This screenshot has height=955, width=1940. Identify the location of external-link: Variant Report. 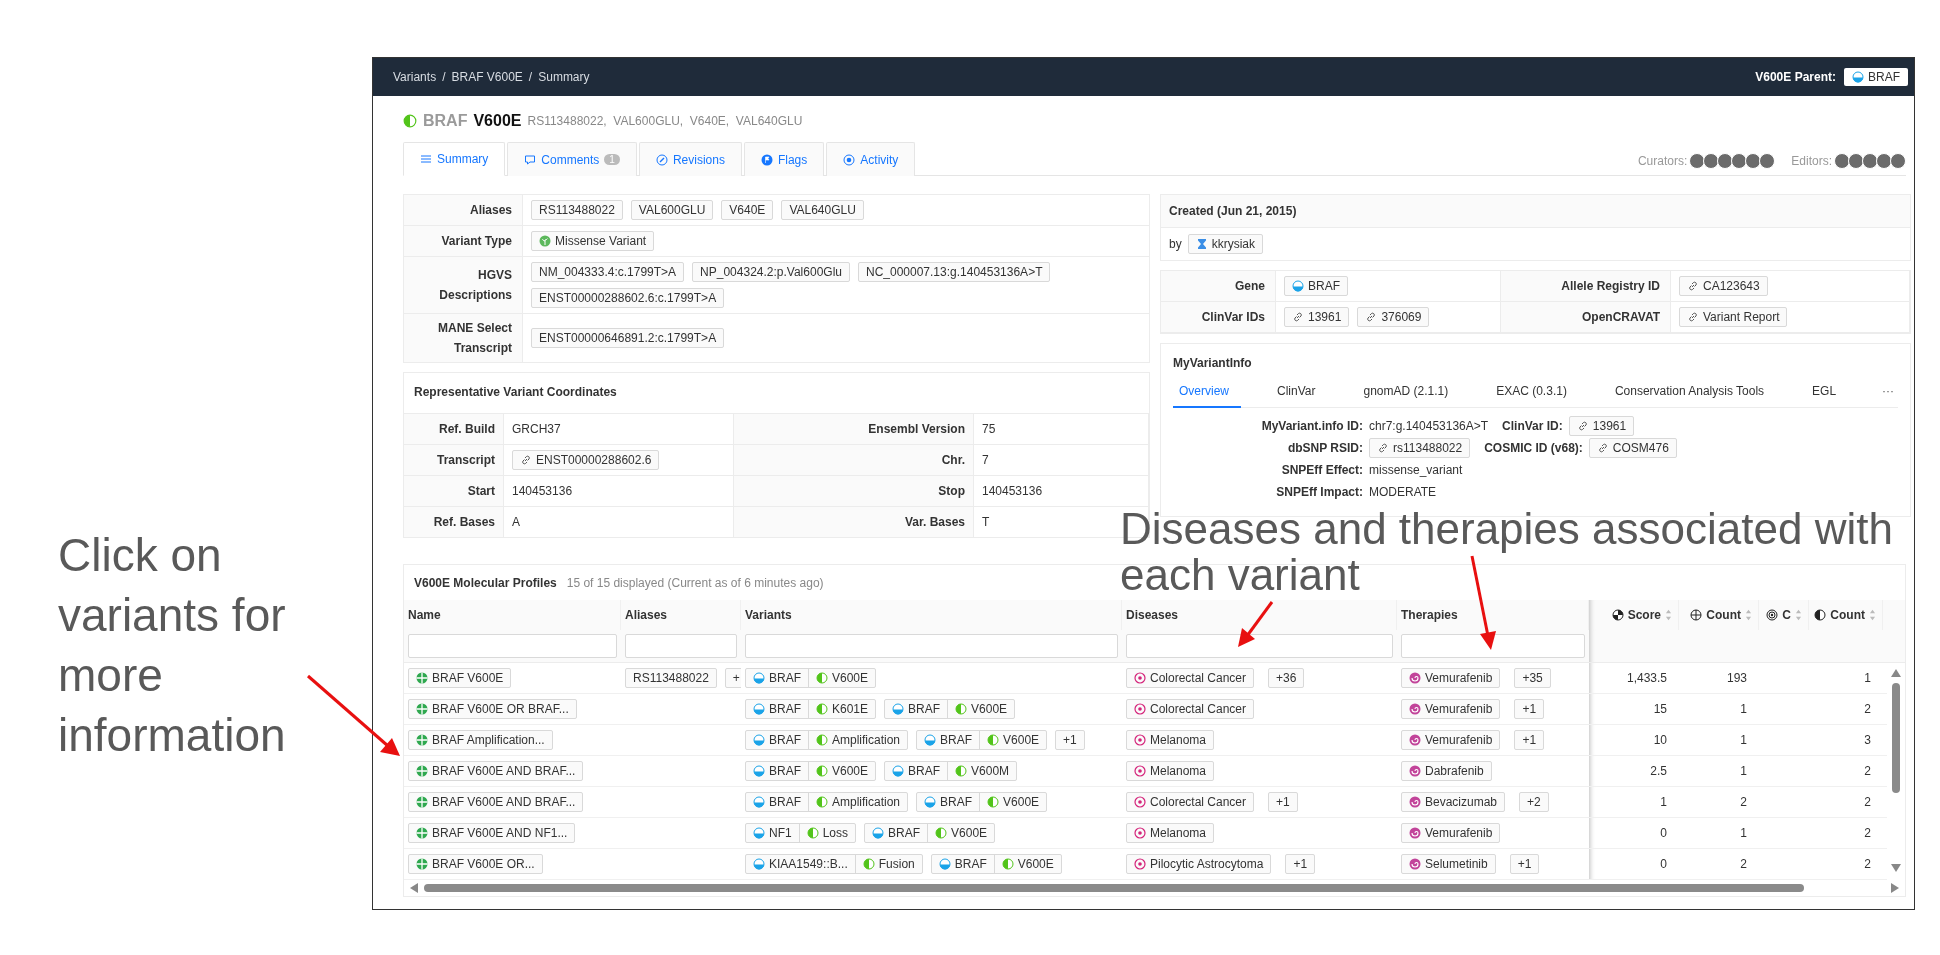
(1733, 317).